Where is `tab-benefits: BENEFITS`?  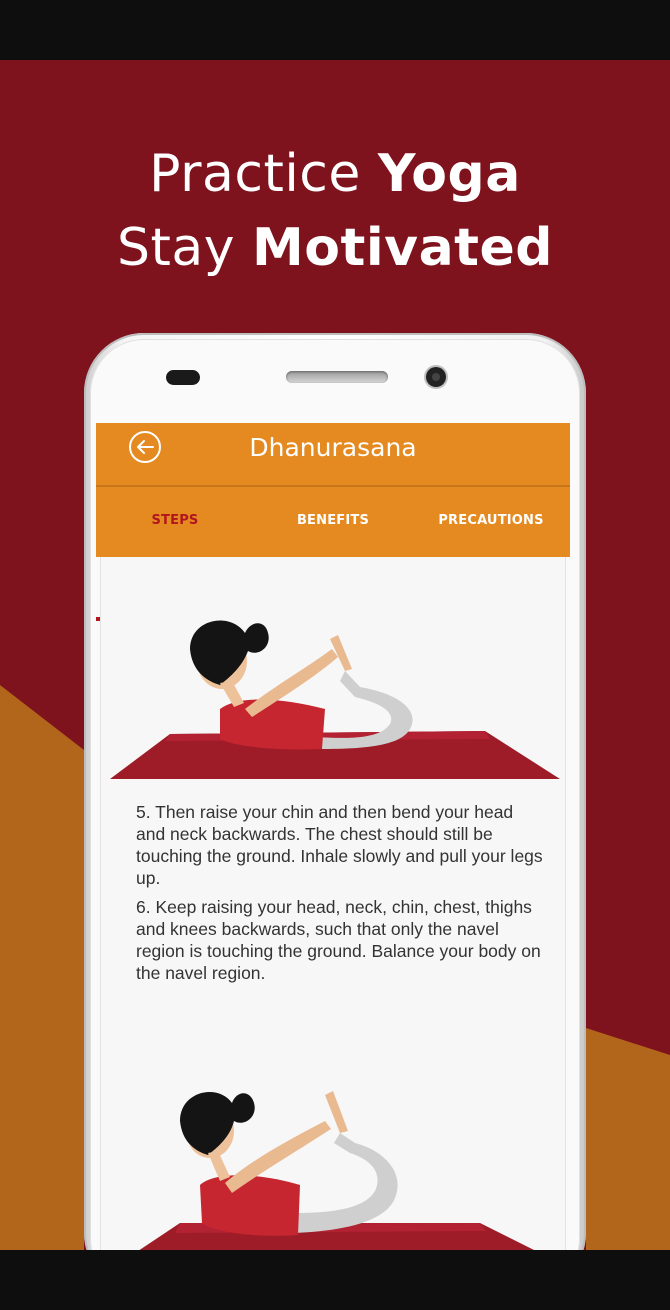
tab-benefits: BENEFITS is located at coordinates (333, 522).